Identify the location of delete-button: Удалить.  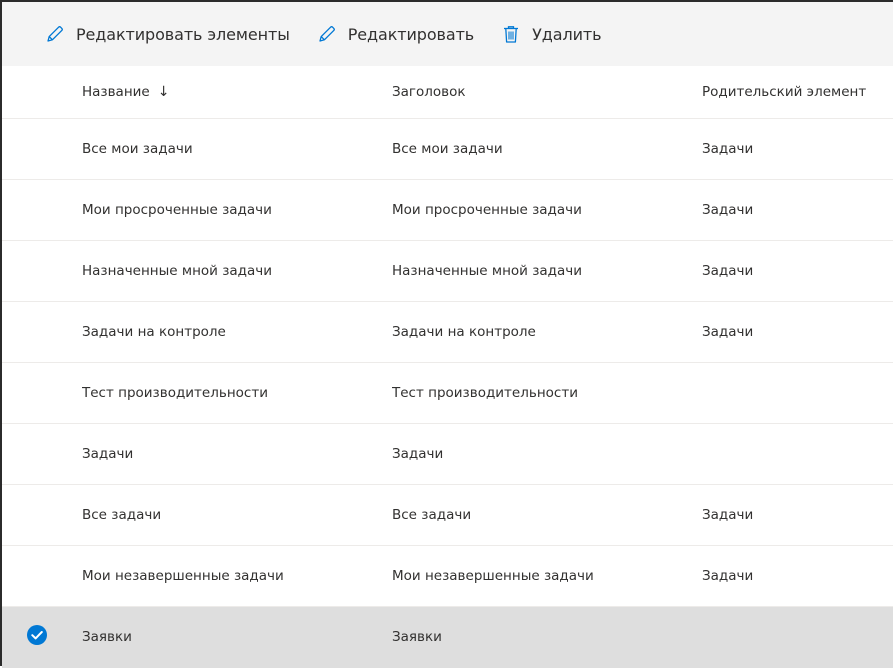
(551, 34).